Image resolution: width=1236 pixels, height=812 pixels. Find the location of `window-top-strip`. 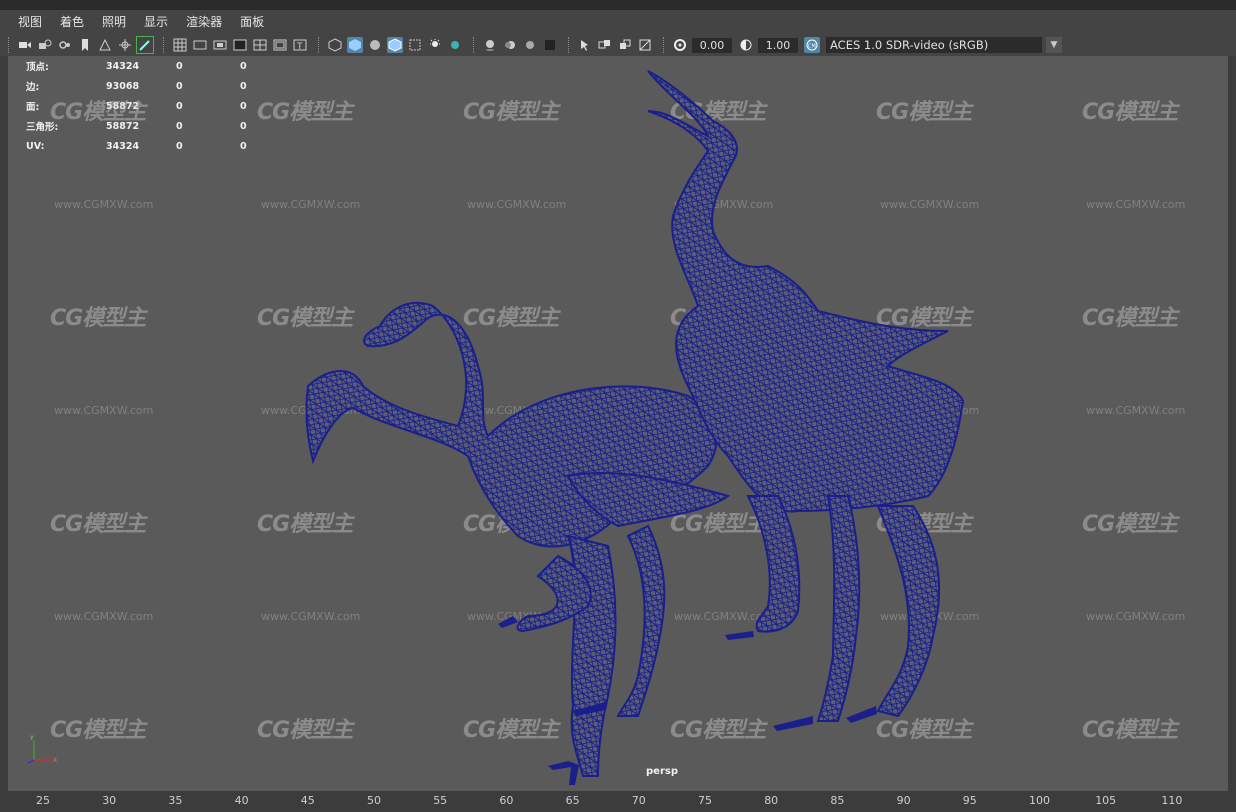

window-top-strip is located at coordinates (618, 5).